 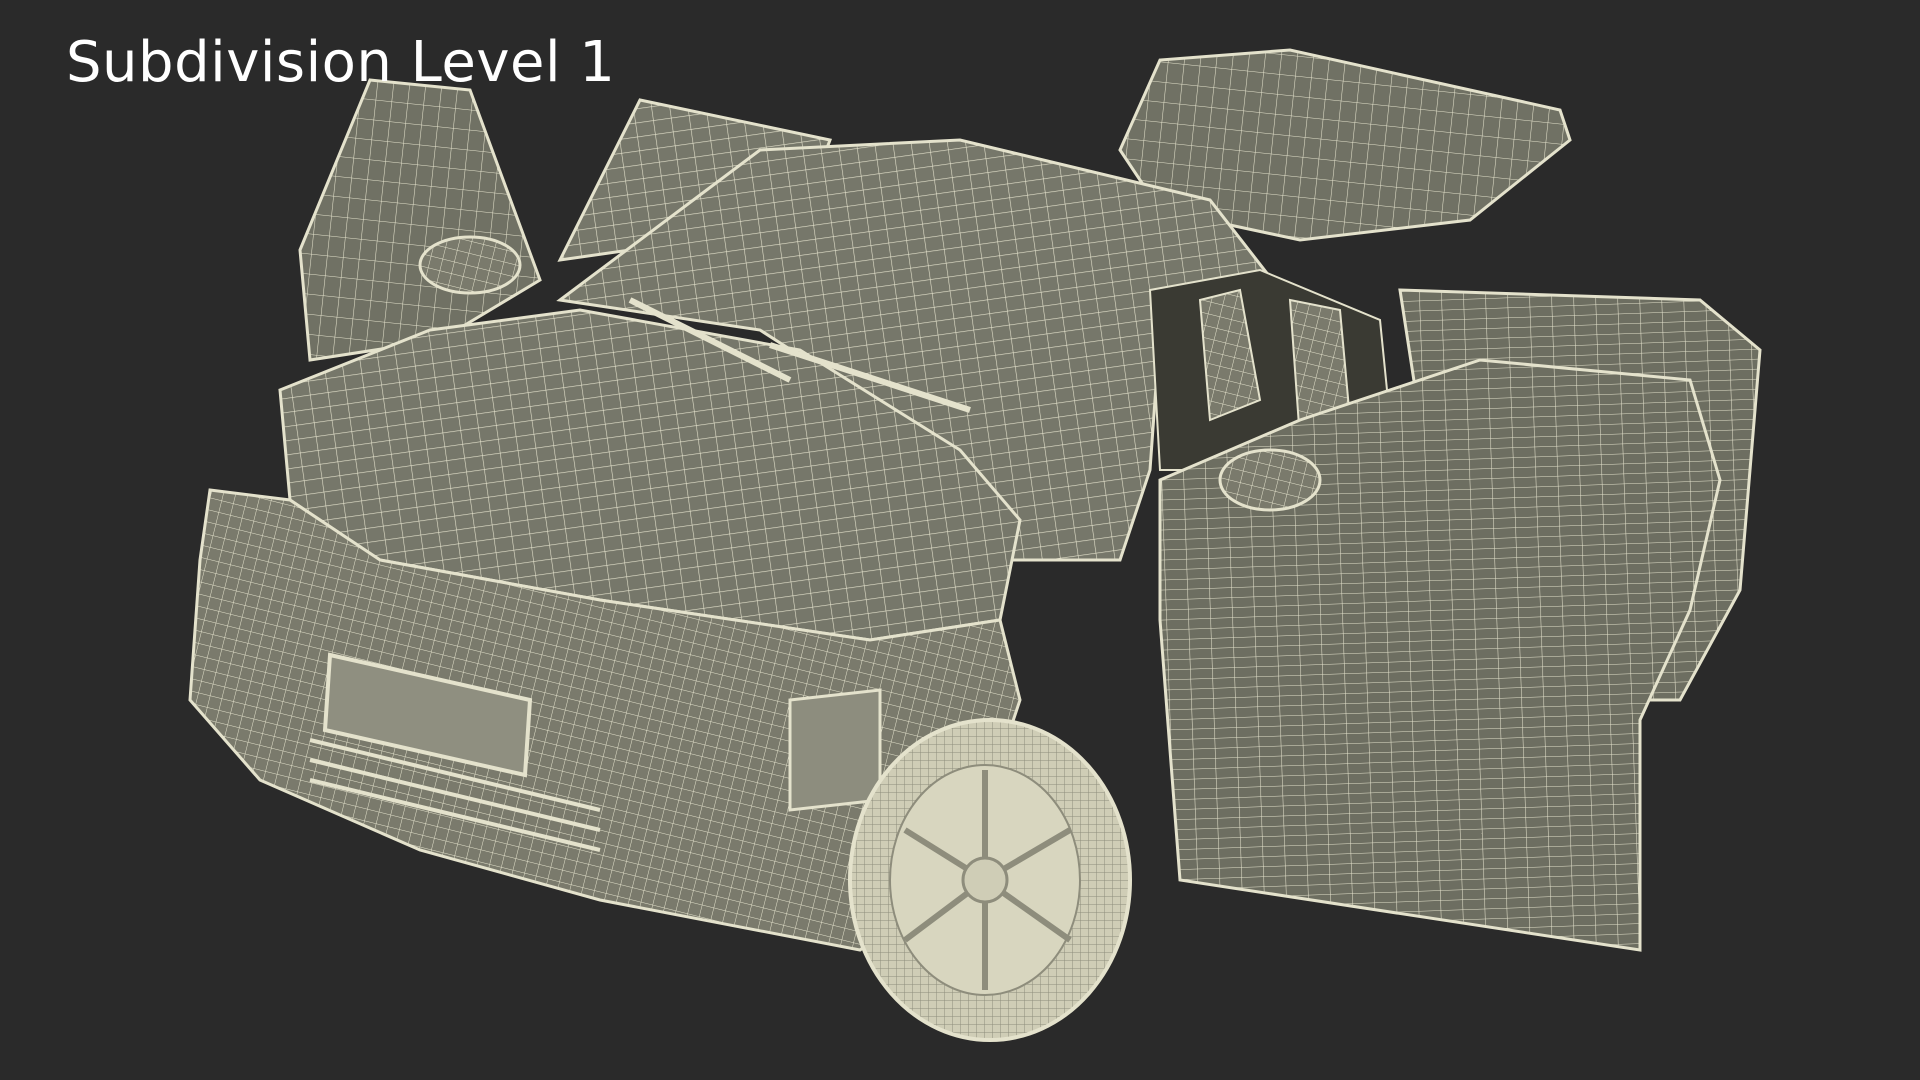 I want to click on subdivision-caption: Subdivision Level 1, so click(x=341, y=62).